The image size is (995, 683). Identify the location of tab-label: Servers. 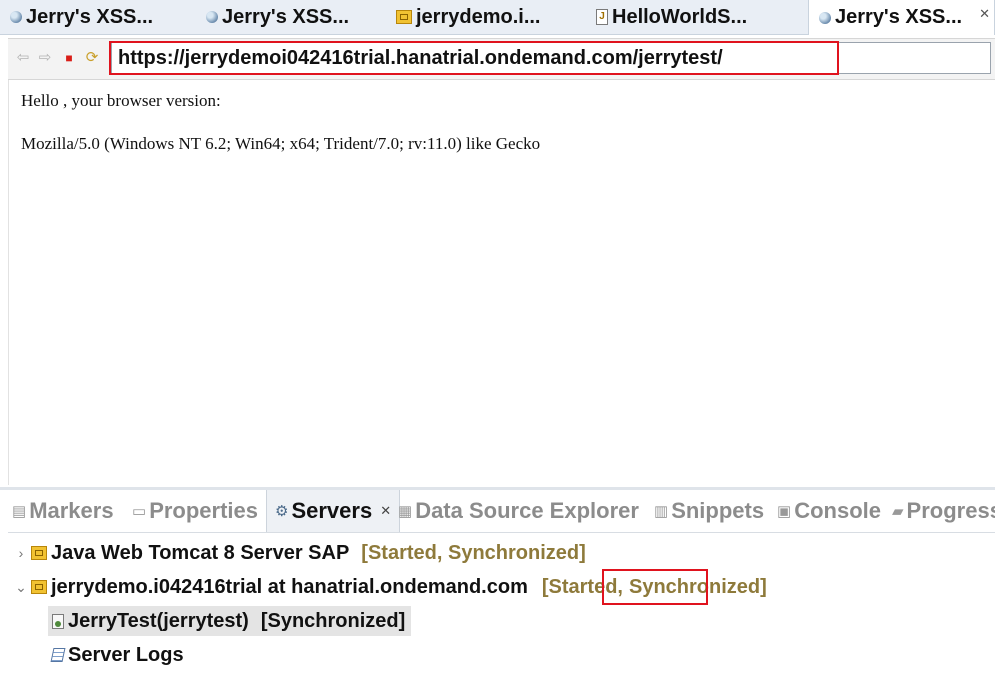
(332, 510).